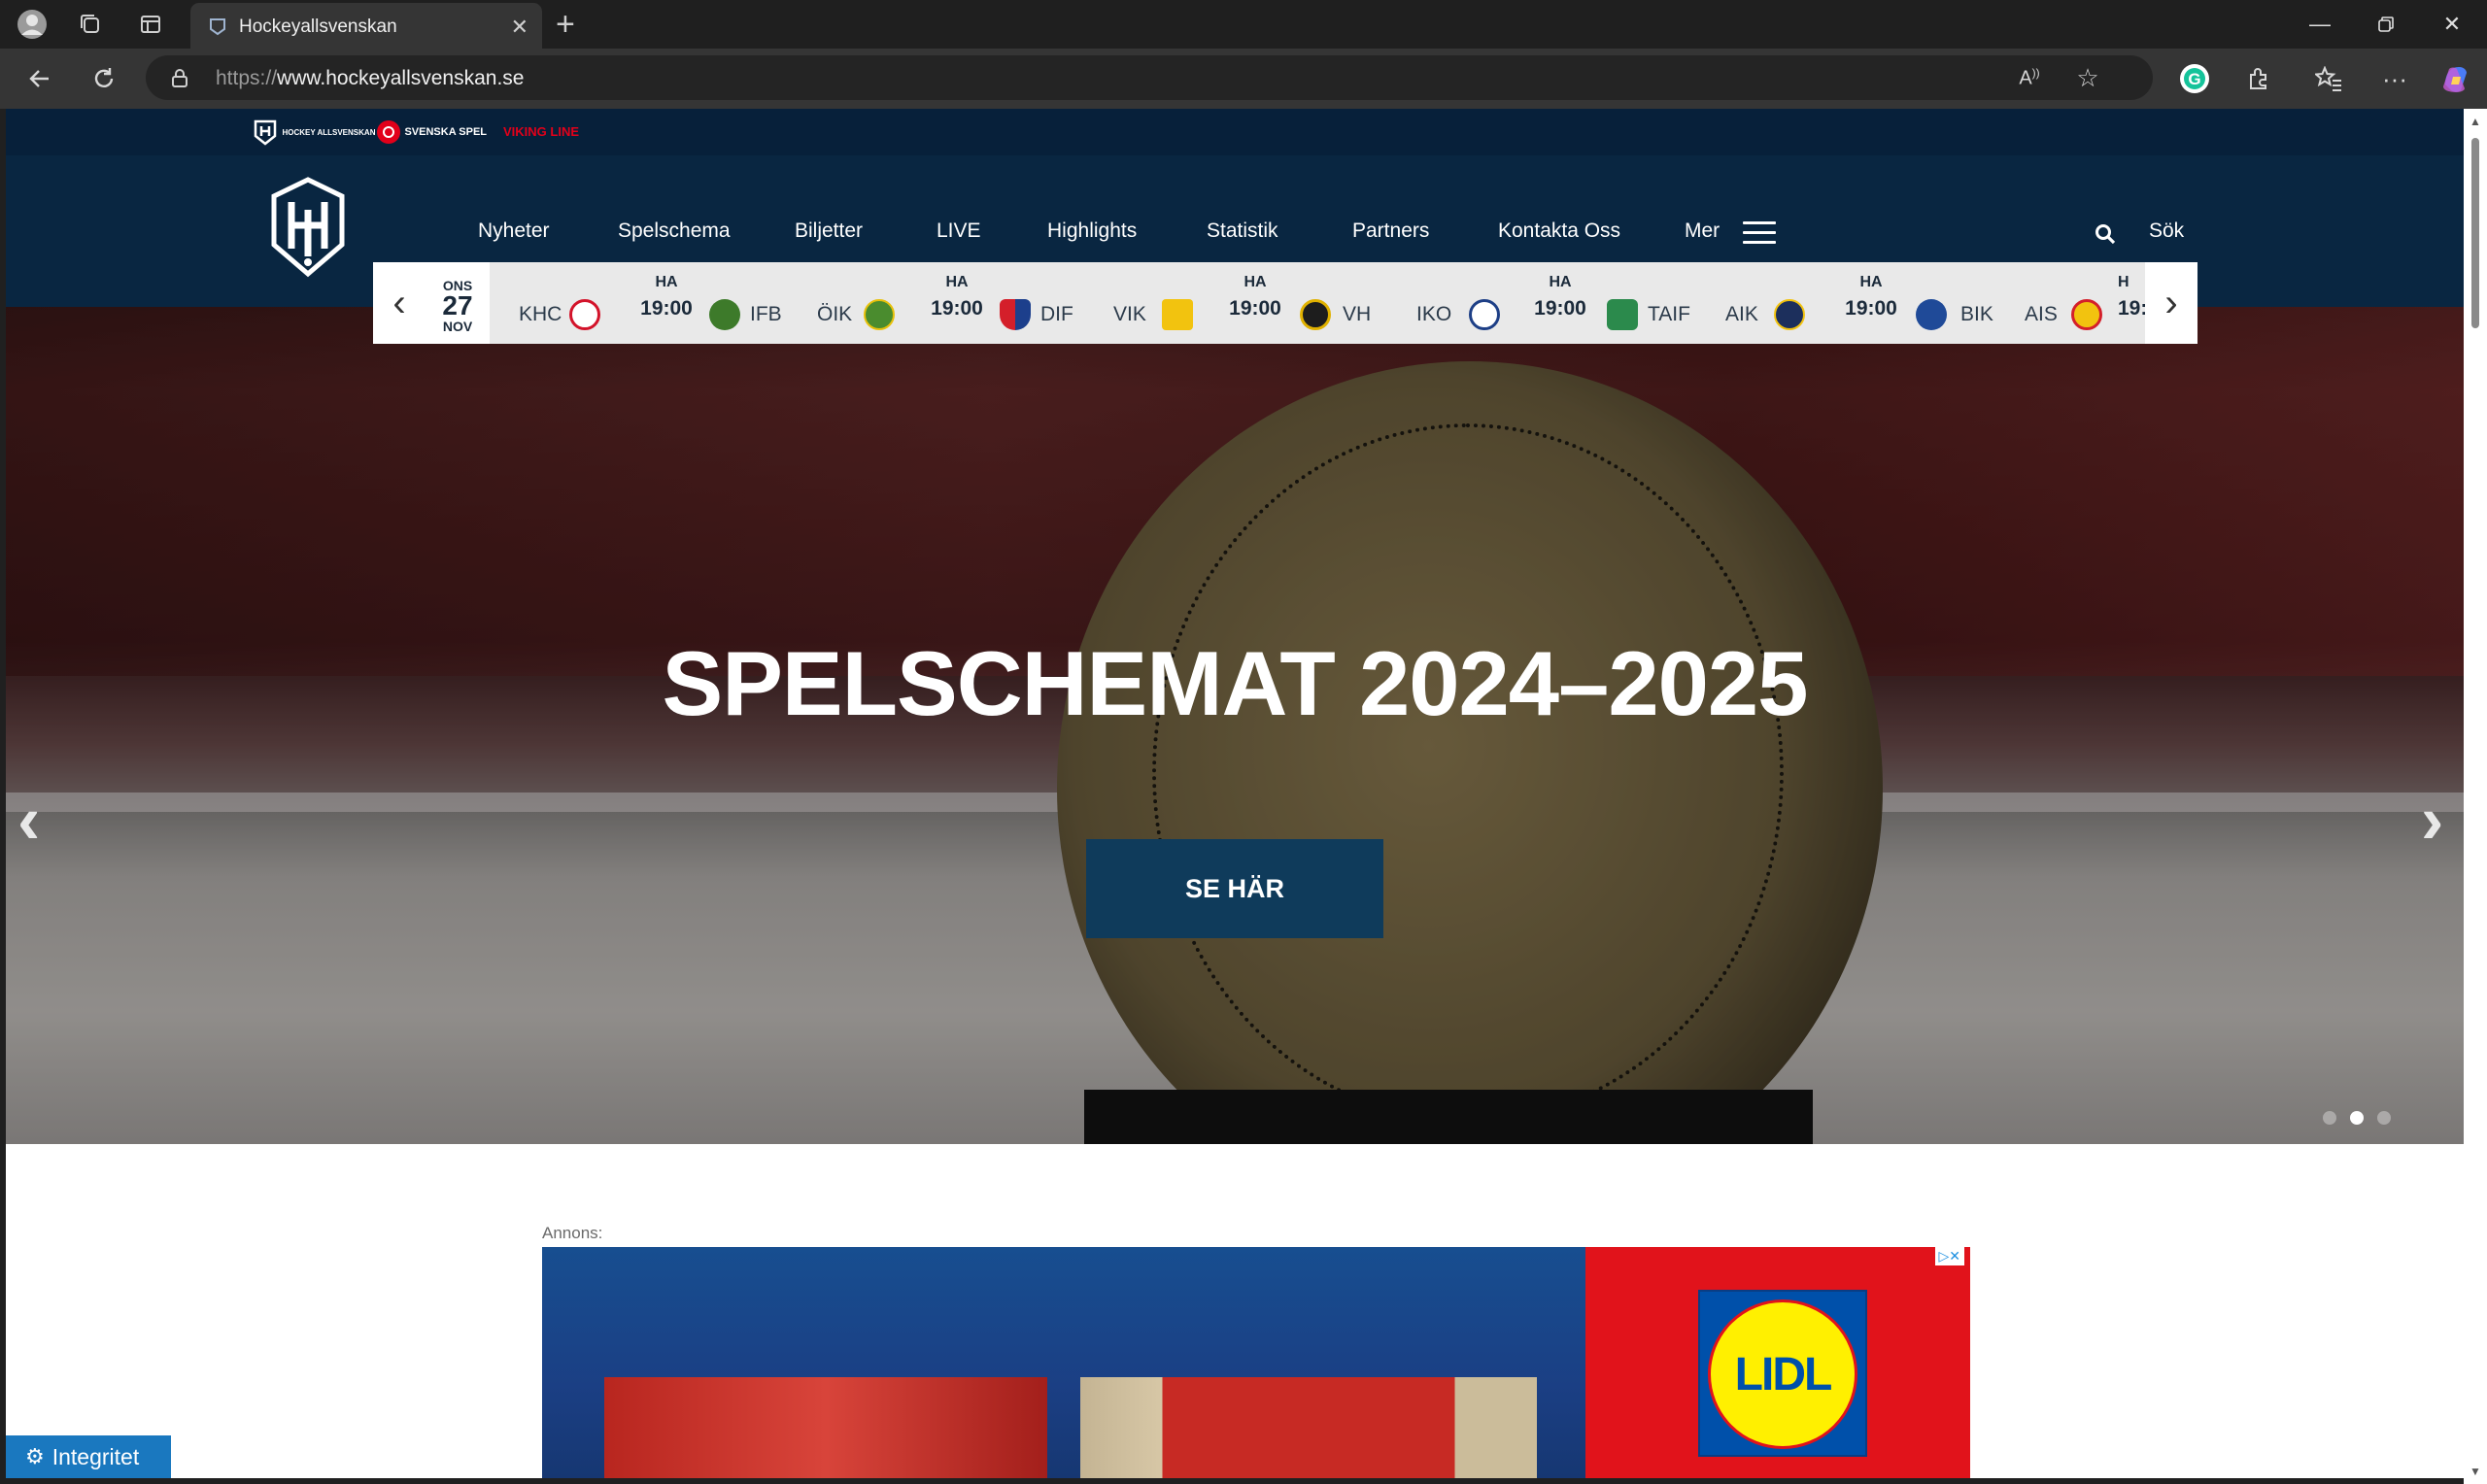  I want to click on sponsor-svenska-spel-logo: SVENSKA SPEL, so click(432, 132).